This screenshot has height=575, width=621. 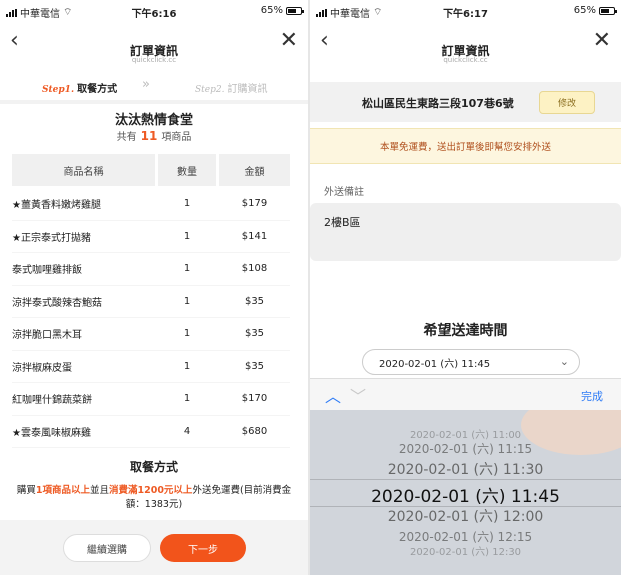 What do you see at coordinates (344, 192) in the screenshot?
I see `delivery-note-label: 外送備註` at bounding box center [344, 192].